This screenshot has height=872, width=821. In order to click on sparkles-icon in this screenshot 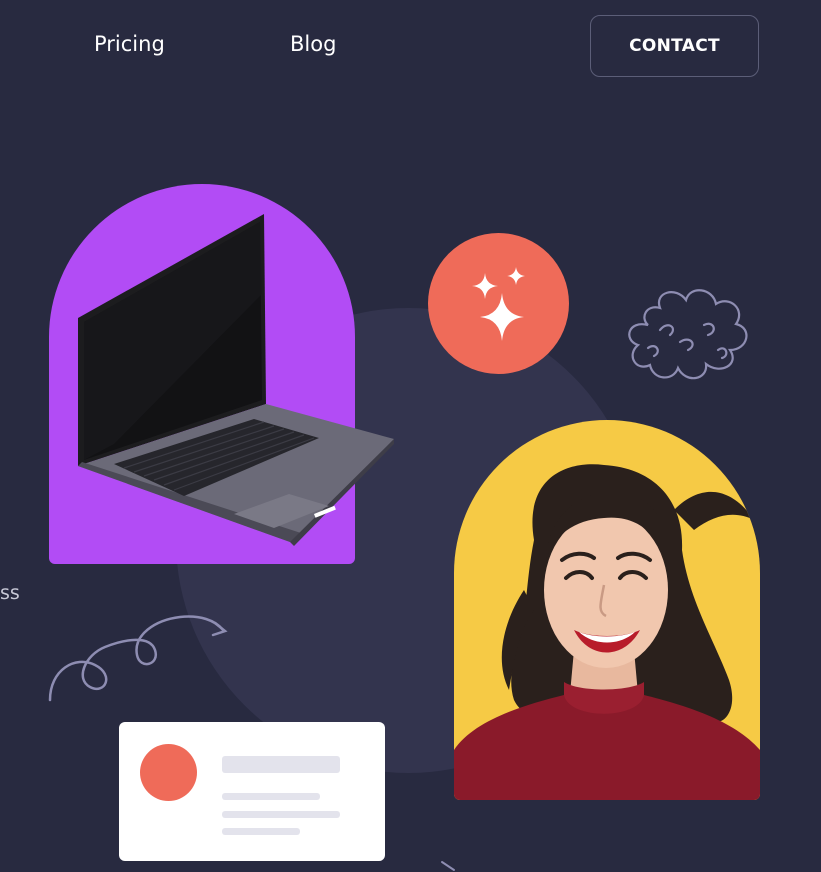, I will do `click(498, 304)`.